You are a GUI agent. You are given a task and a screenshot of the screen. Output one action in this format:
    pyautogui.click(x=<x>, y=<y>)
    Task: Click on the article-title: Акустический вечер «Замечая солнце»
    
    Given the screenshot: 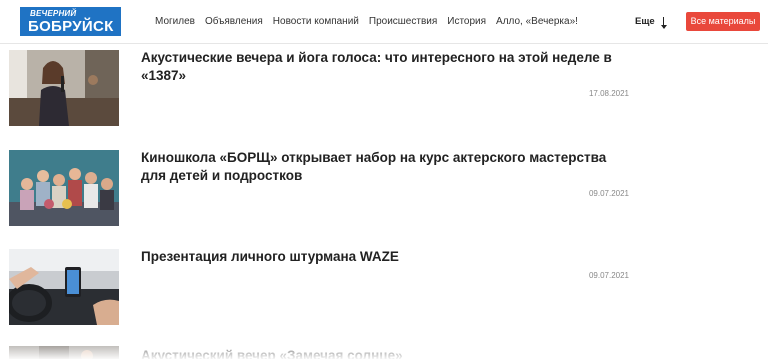 What is the action you would take?
    pyautogui.click(x=386, y=353)
    